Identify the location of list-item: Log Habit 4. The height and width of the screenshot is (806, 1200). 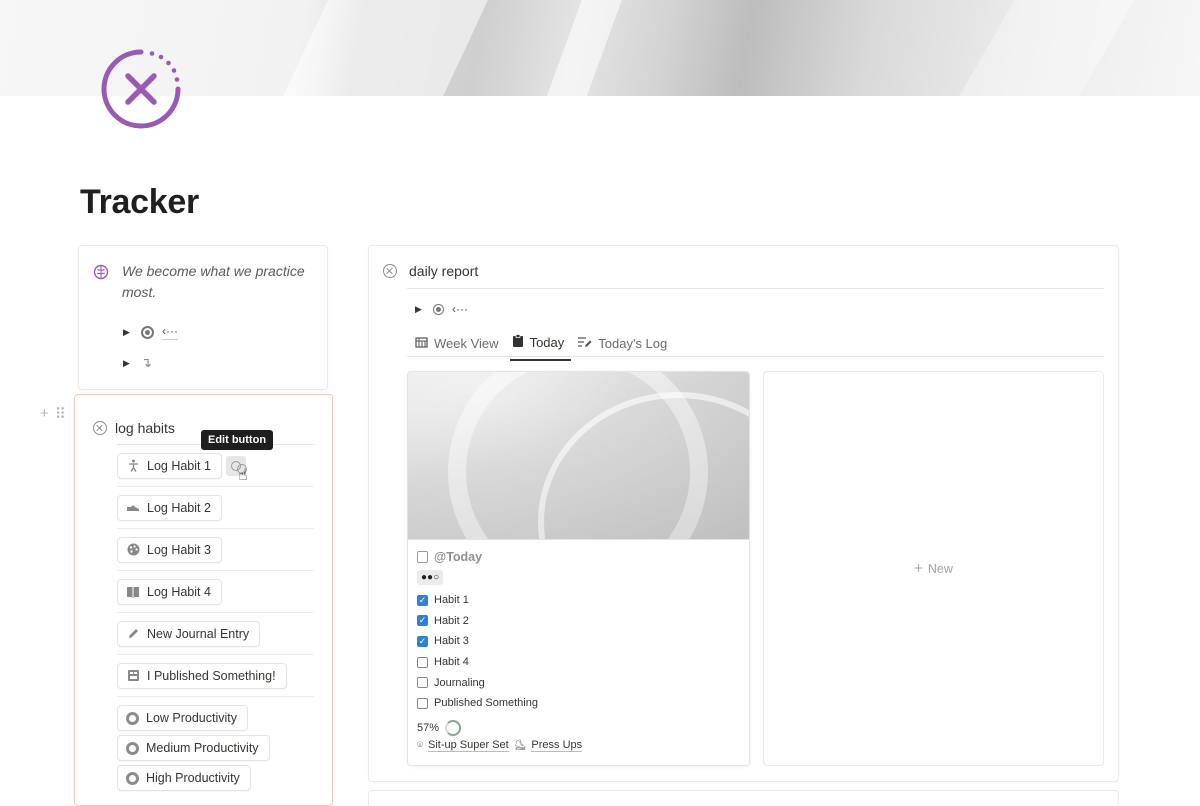
(215, 592).